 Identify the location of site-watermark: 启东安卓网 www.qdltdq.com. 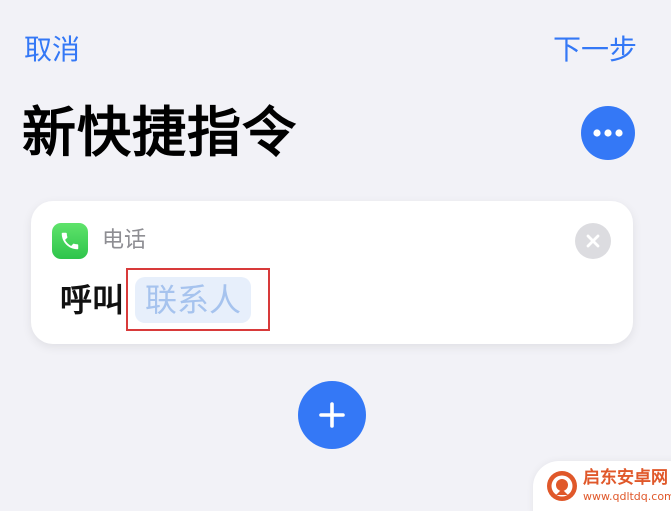
(602, 486).